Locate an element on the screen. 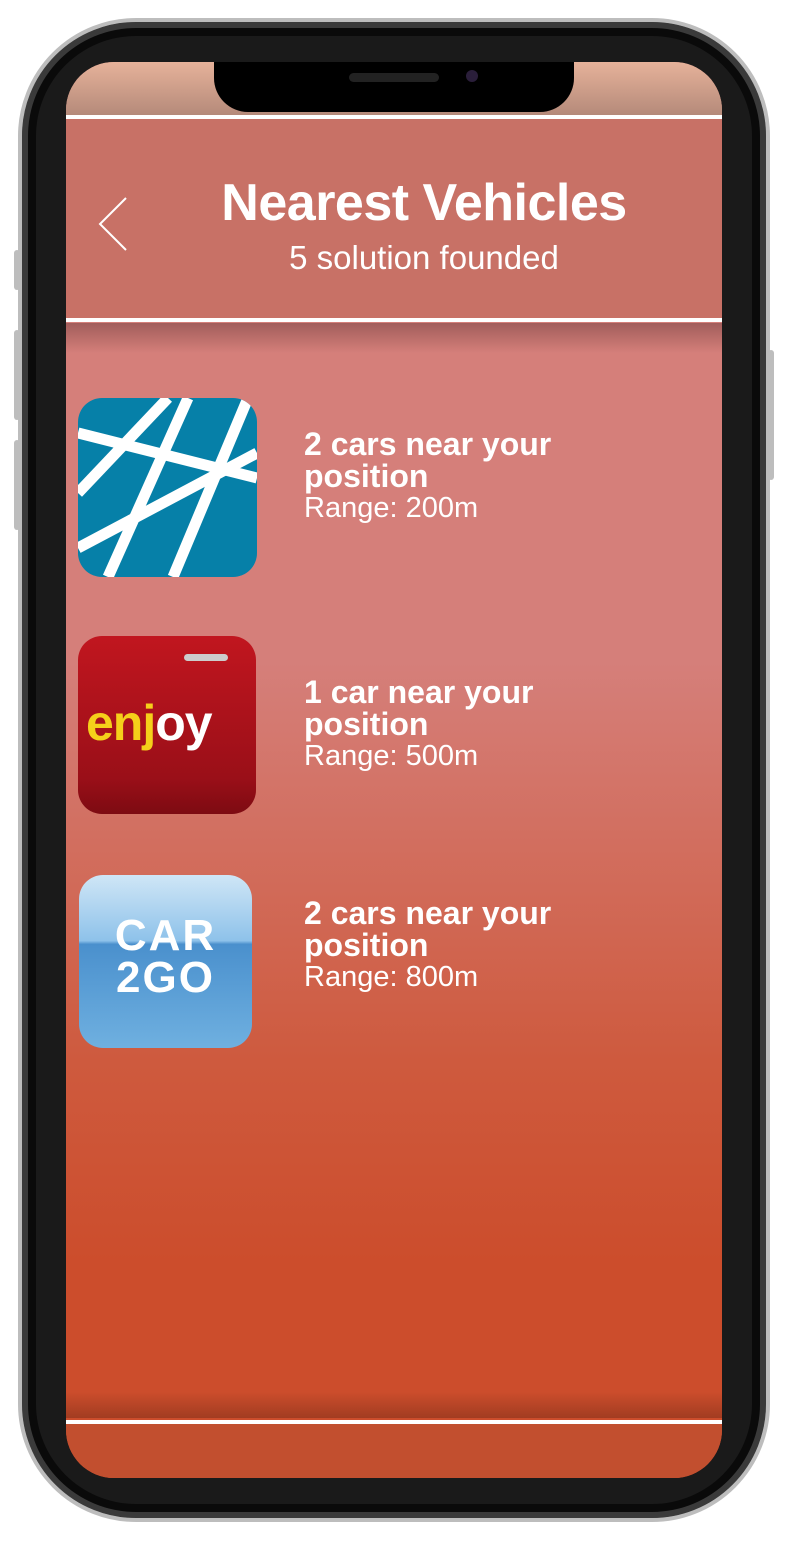  page-subtitle: 5 solution founded is located at coordinates (424, 257).